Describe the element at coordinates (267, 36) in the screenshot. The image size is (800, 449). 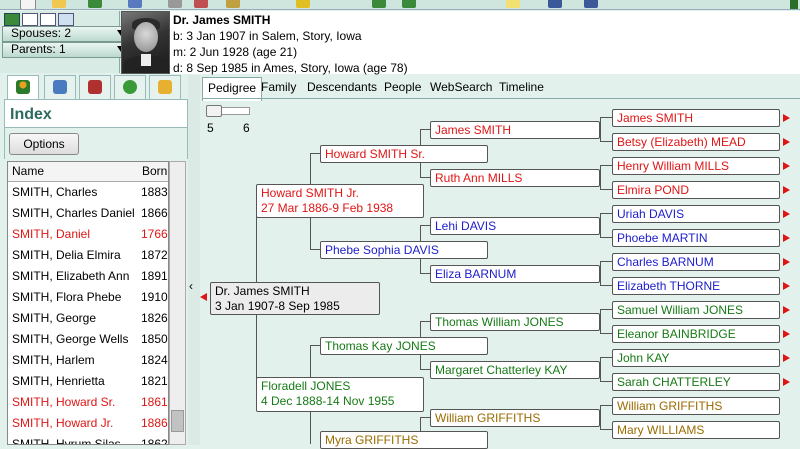
I see `birth-info: b: 3 Jan 1907 in Salem, Story, Iowa` at that location.